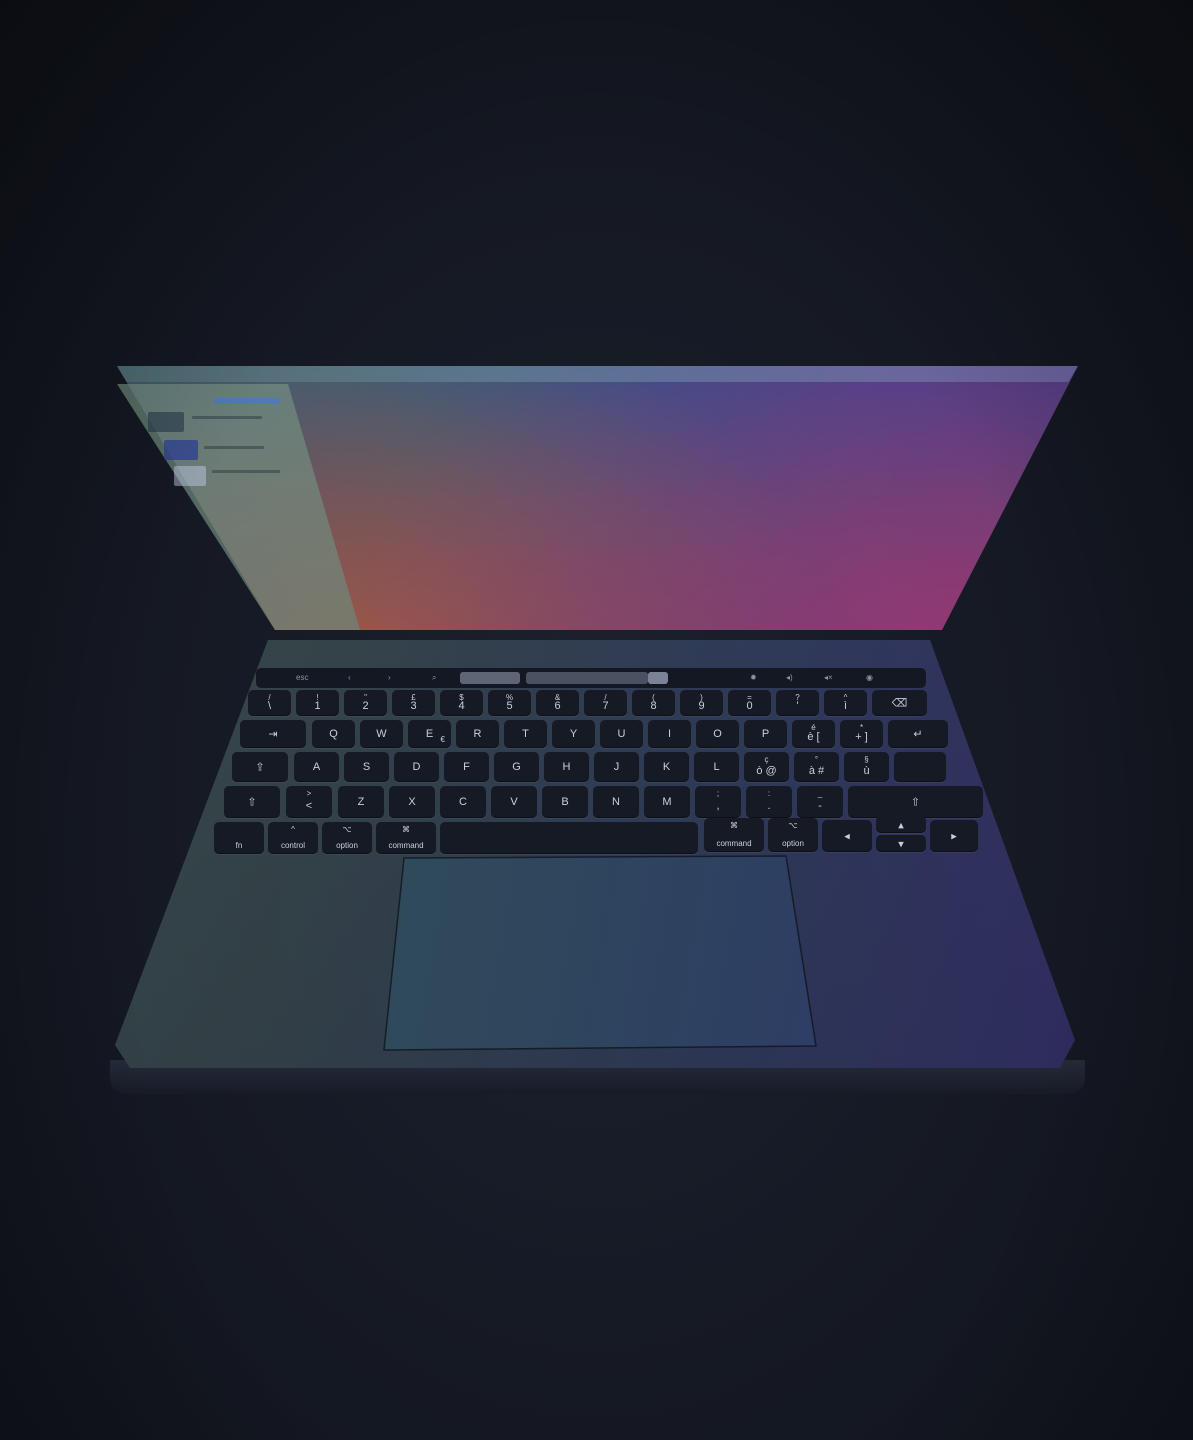  I want to click on key-letter: U, so click(621, 734).